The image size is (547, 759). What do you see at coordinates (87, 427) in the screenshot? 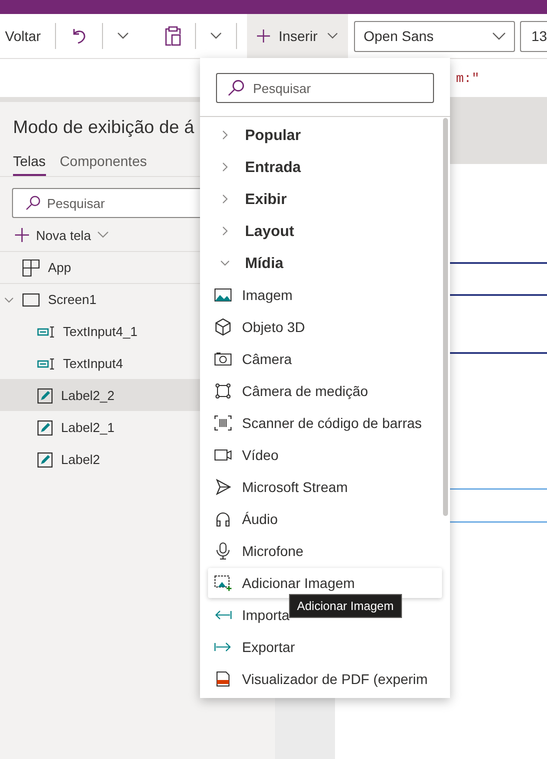
I see `tree-item-label: Label2_1` at bounding box center [87, 427].